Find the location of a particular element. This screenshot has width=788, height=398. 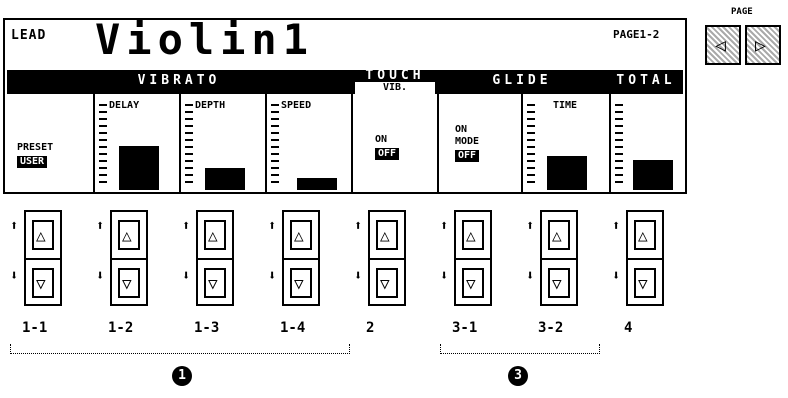

time-label: TIME is located at coordinates (565, 105).